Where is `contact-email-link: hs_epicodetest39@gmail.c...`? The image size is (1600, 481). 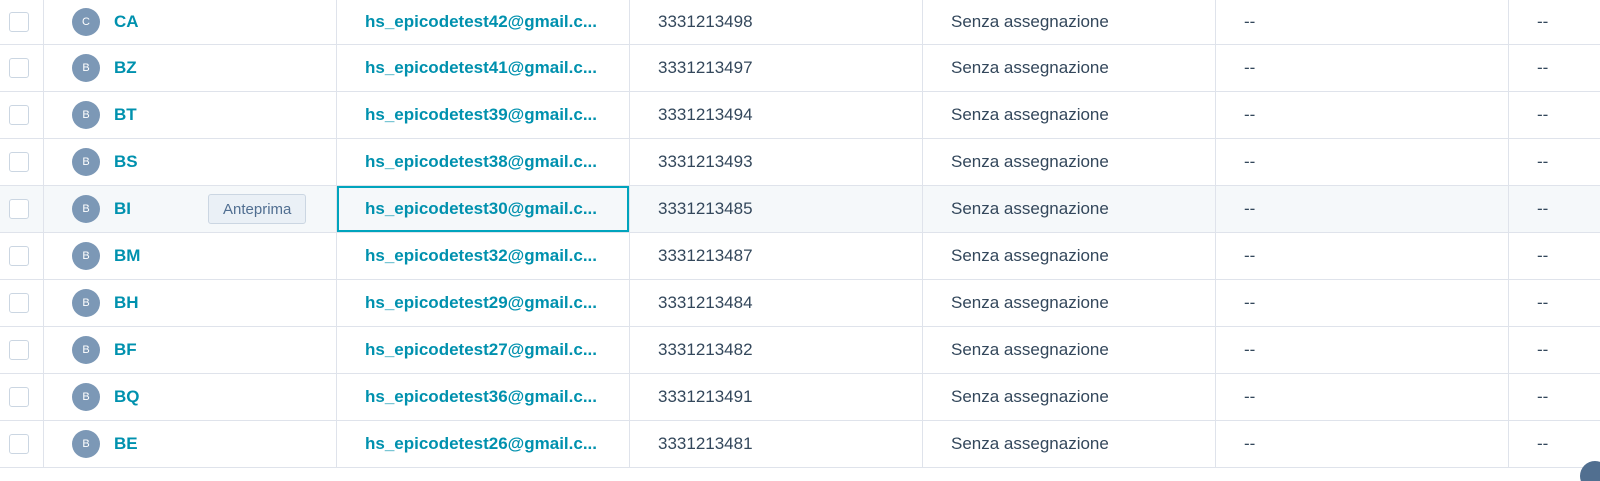
contact-email-link: hs_epicodetest39@gmail.c... is located at coordinates (481, 115).